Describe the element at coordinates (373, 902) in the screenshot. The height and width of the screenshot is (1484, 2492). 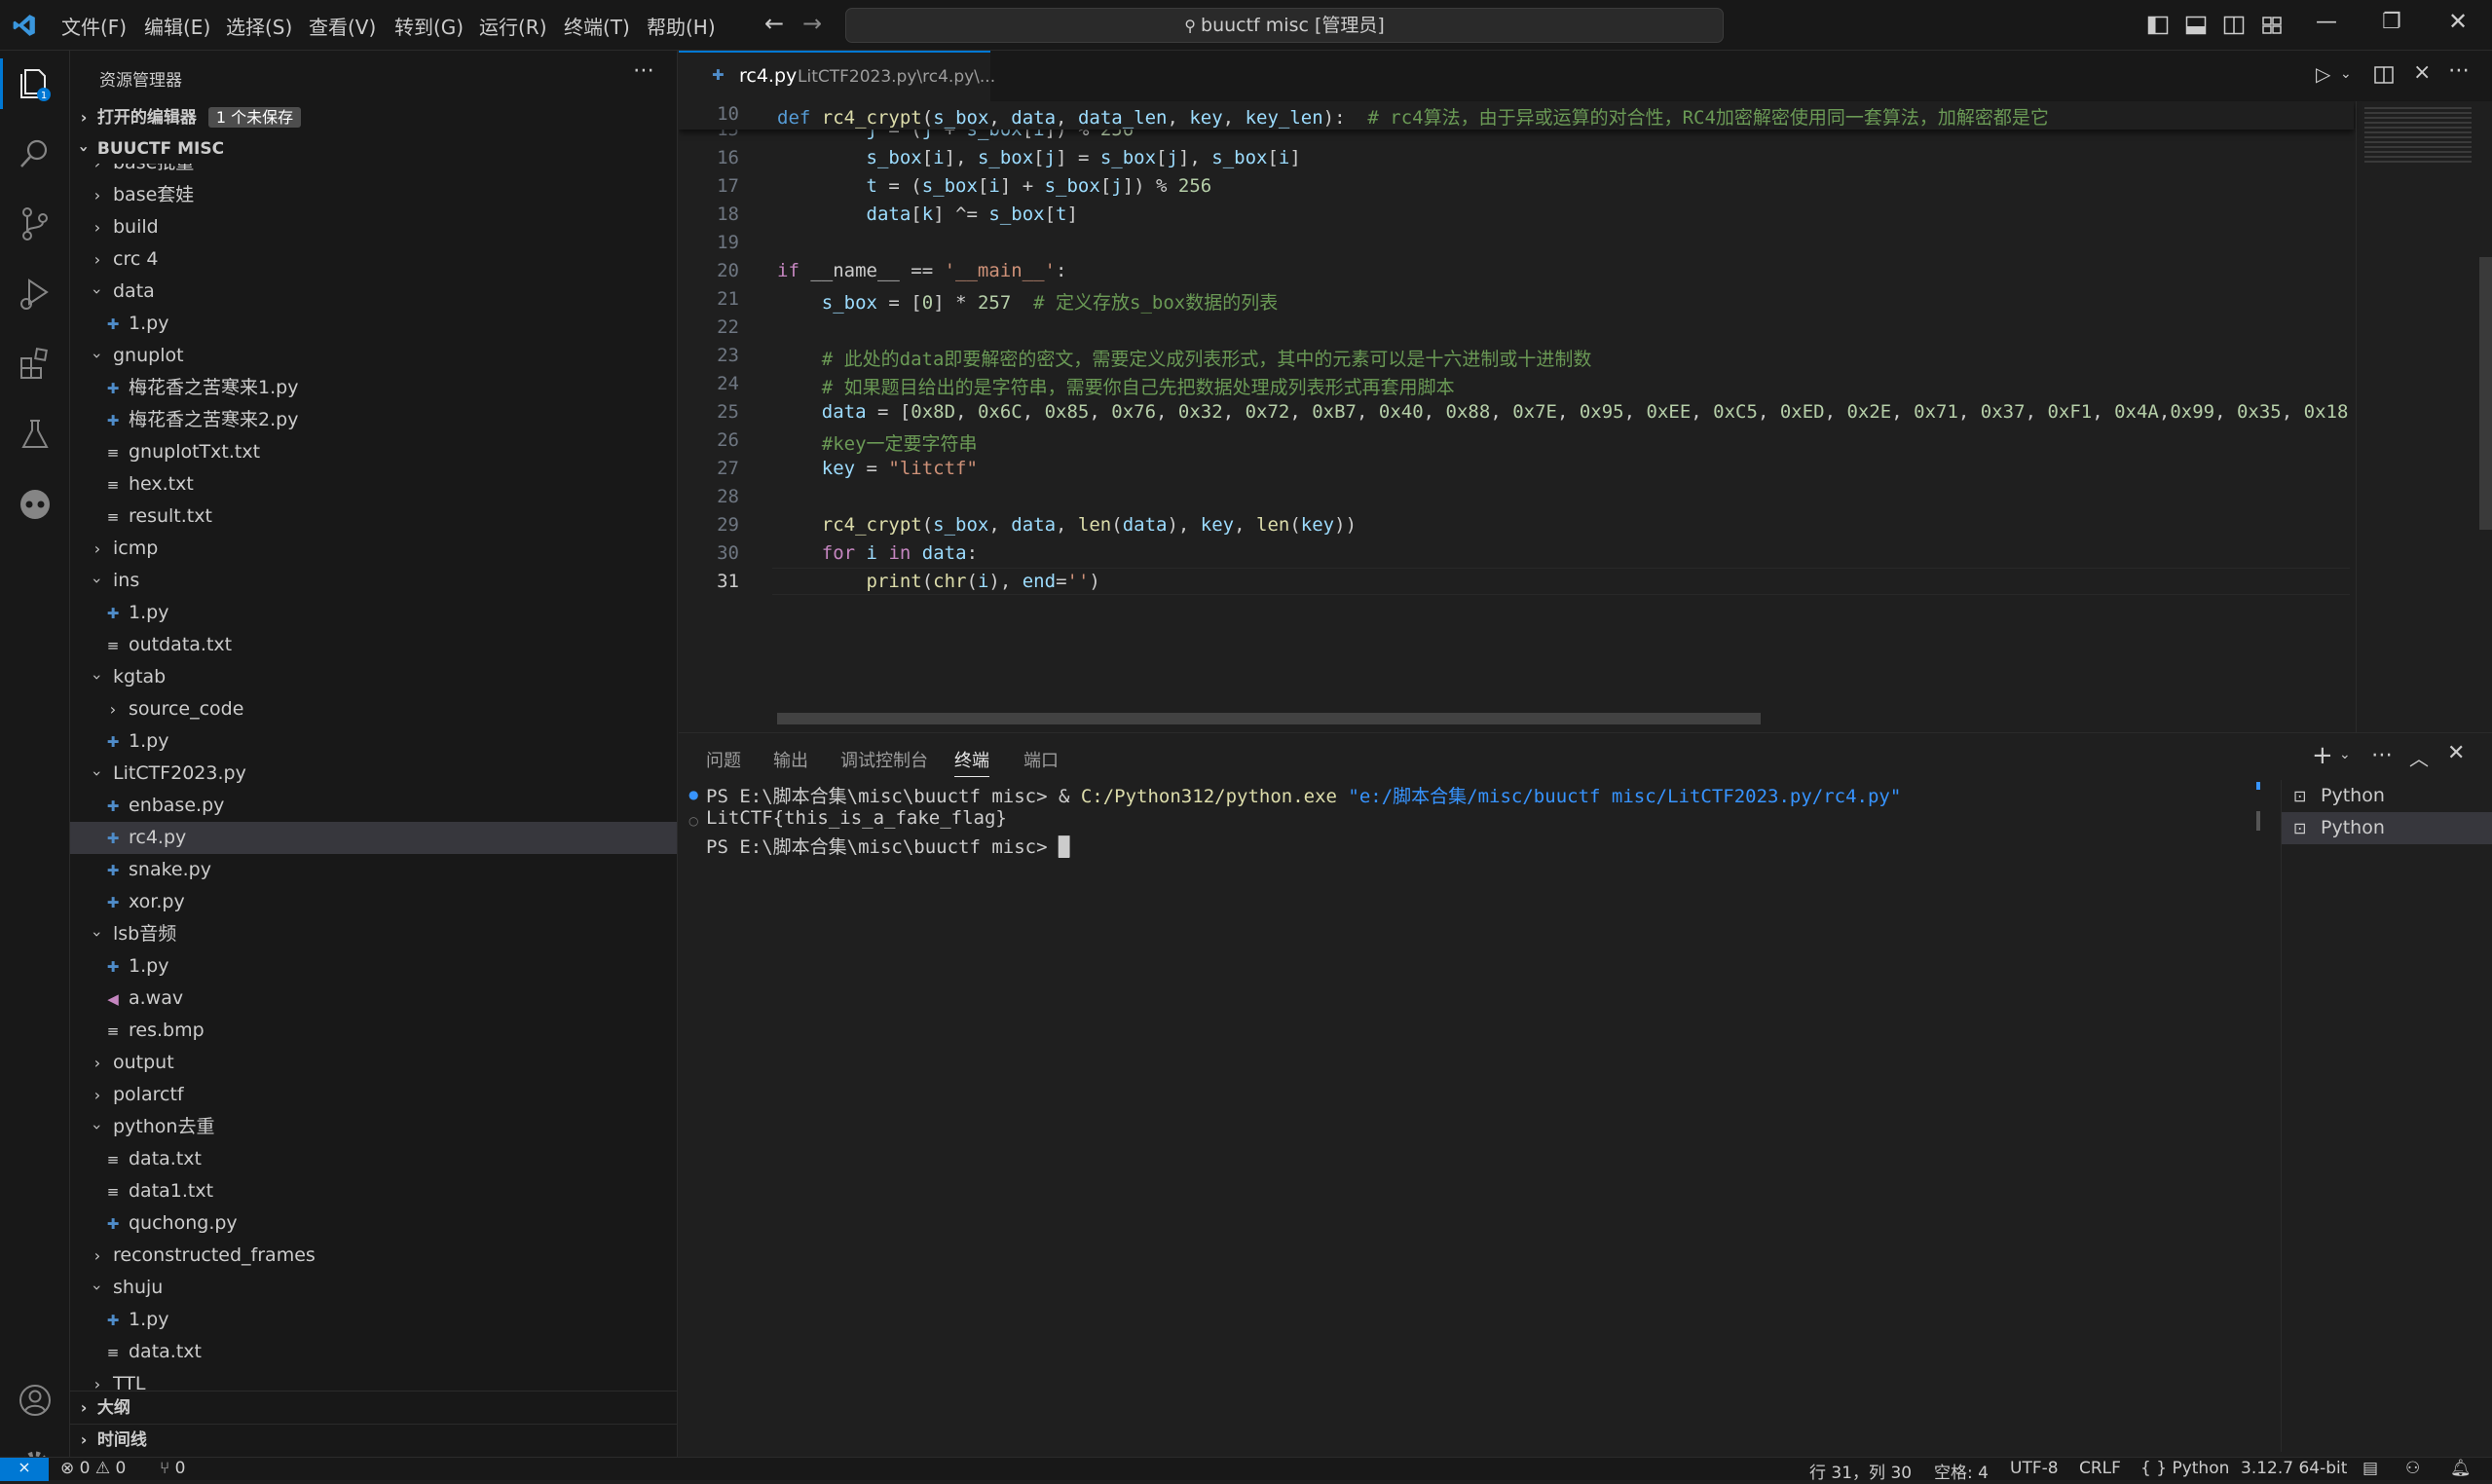
I see `tree-file: ✚ xor.py` at that location.